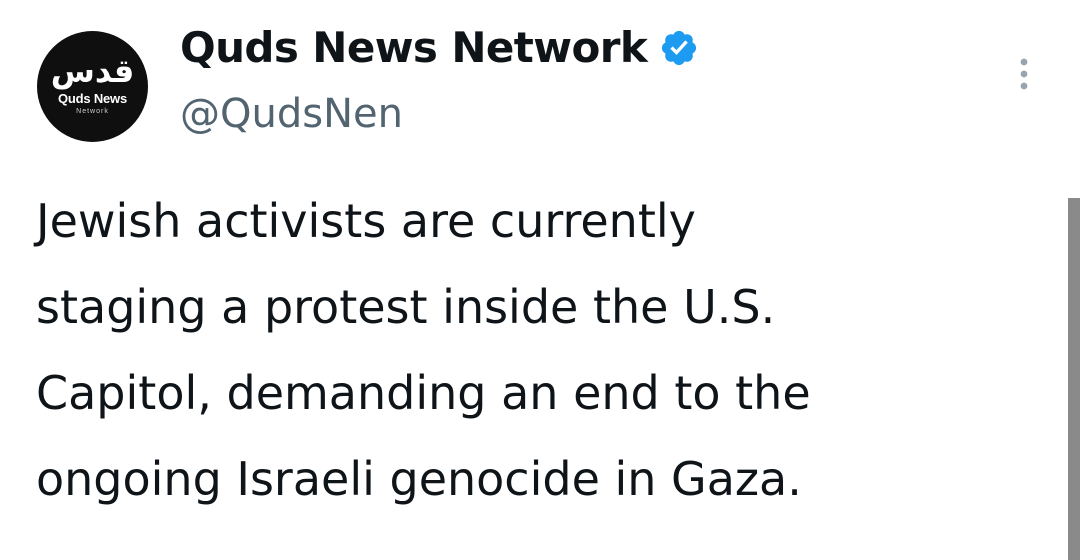 This screenshot has height=560, width=1080. Describe the element at coordinates (366, 221) in the screenshot. I see `tweet-text-line: Jewish activists are currently` at that location.